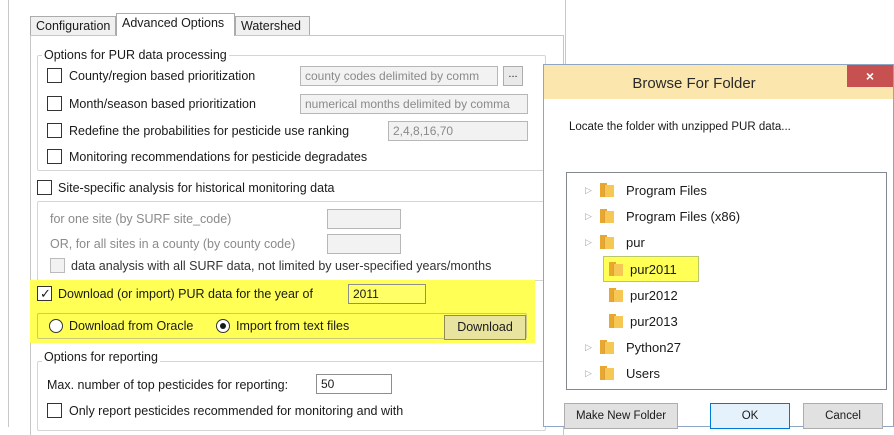  I want to click on county-code-input, so click(364, 244).